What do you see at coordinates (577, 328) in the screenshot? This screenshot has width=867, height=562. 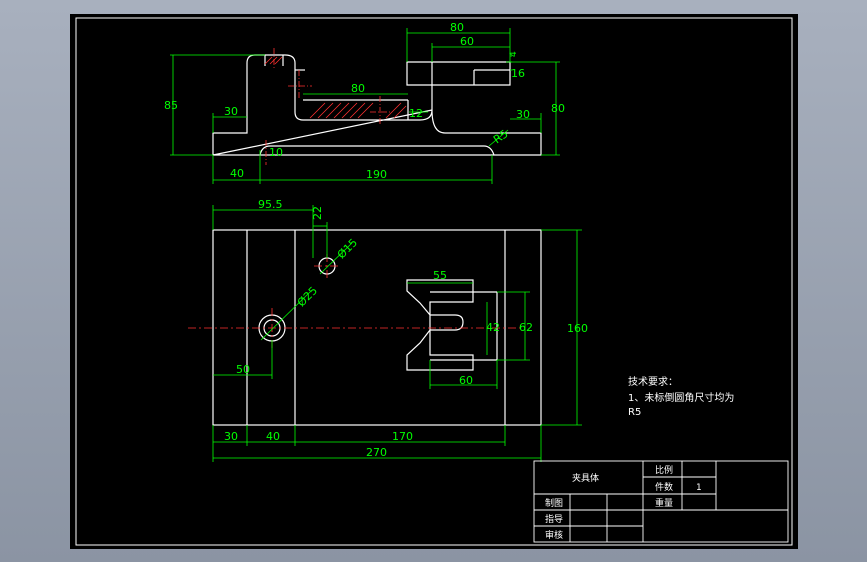 I see `dim-160: 160` at bounding box center [577, 328].